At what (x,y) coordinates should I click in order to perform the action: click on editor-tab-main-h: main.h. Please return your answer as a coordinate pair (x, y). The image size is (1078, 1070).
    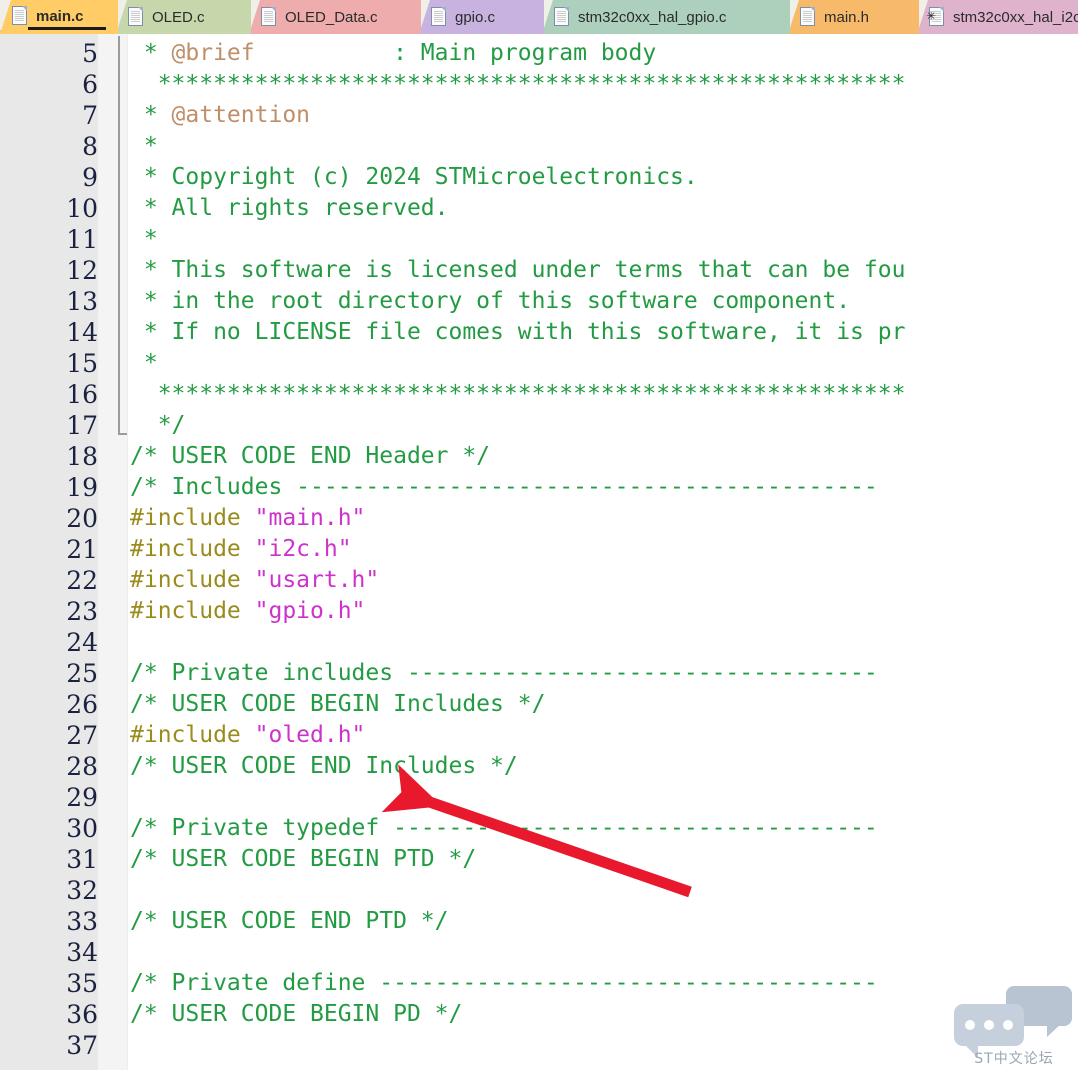
    Looking at the image, I should click on (853, 17).